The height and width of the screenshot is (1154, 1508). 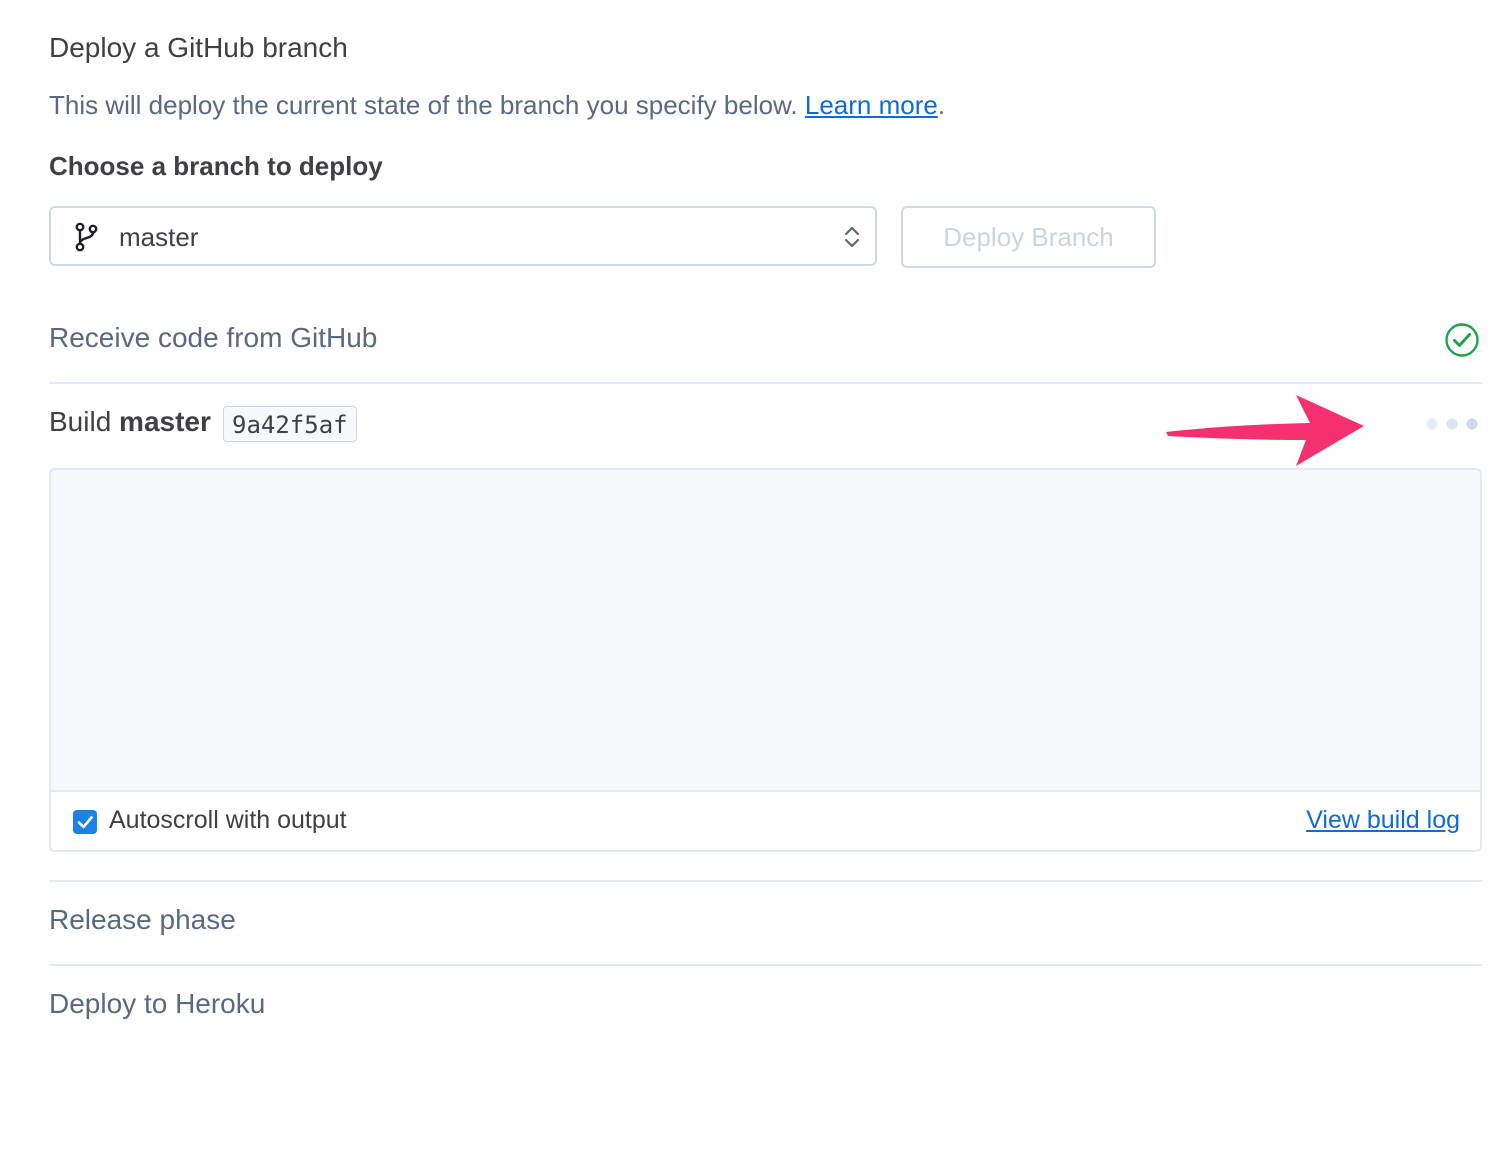 I want to click on step-build-title: Build master, so click(x=130, y=422).